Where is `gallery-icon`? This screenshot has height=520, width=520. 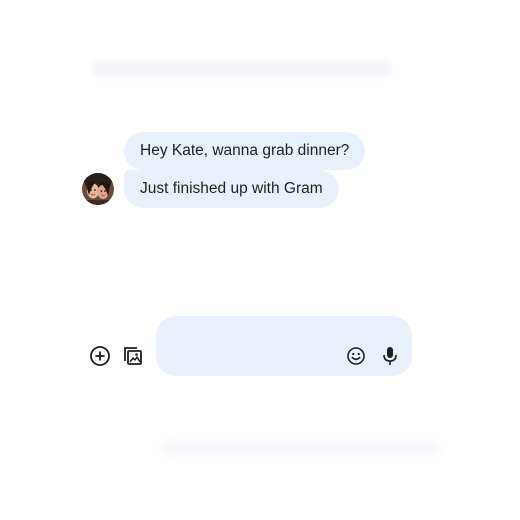 gallery-icon is located at coordinates (132, 356).